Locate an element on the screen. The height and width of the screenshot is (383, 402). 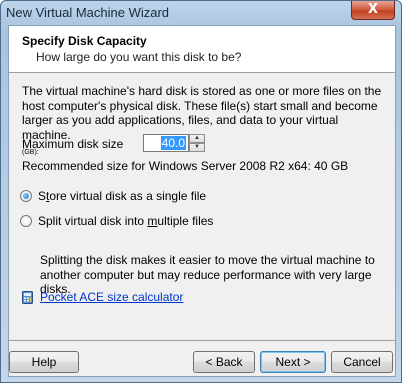
title-bar: New Virtual Machine Wizard X is located at coordinates (201, 12).